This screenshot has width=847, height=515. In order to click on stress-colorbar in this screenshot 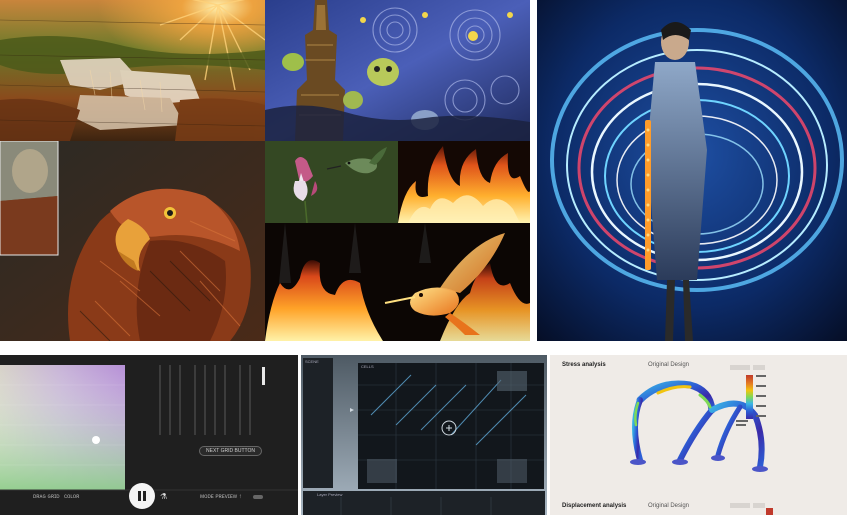, I will do `click(749, 397)`.